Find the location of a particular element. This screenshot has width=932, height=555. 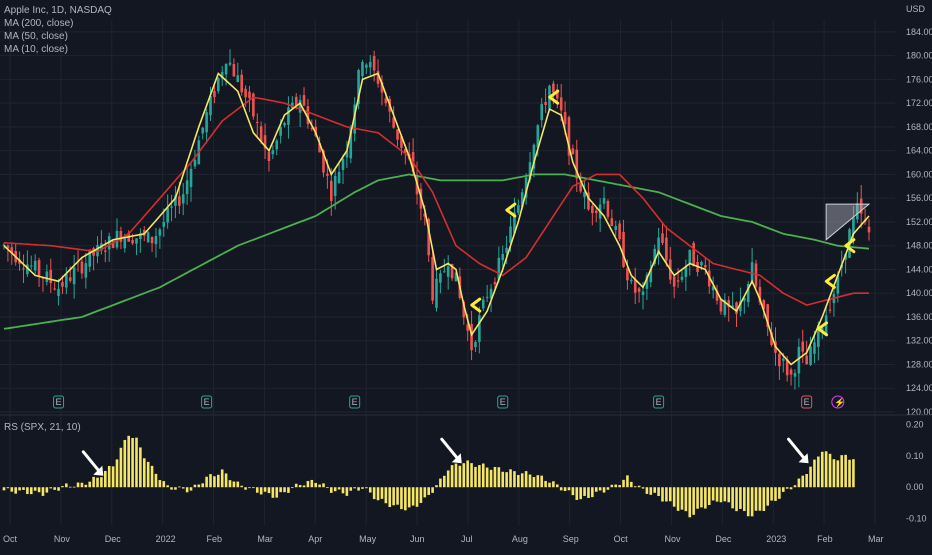

ma200-legend: MA (200, close) is located at coordinates (58, 23).